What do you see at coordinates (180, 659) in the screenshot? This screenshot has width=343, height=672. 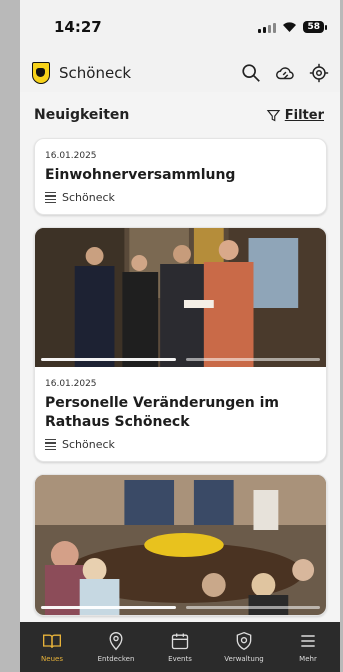 I see `tab-label: Events` at bounding box center [180, 659].